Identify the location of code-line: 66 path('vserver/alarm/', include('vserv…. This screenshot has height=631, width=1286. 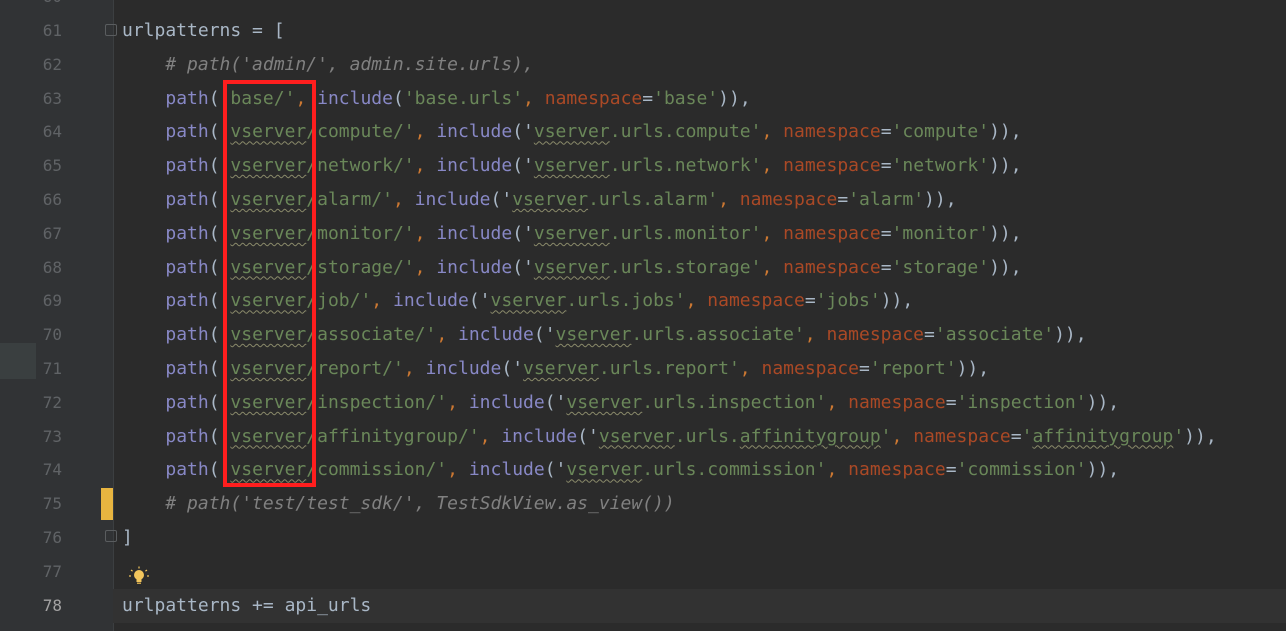
(643, 200).